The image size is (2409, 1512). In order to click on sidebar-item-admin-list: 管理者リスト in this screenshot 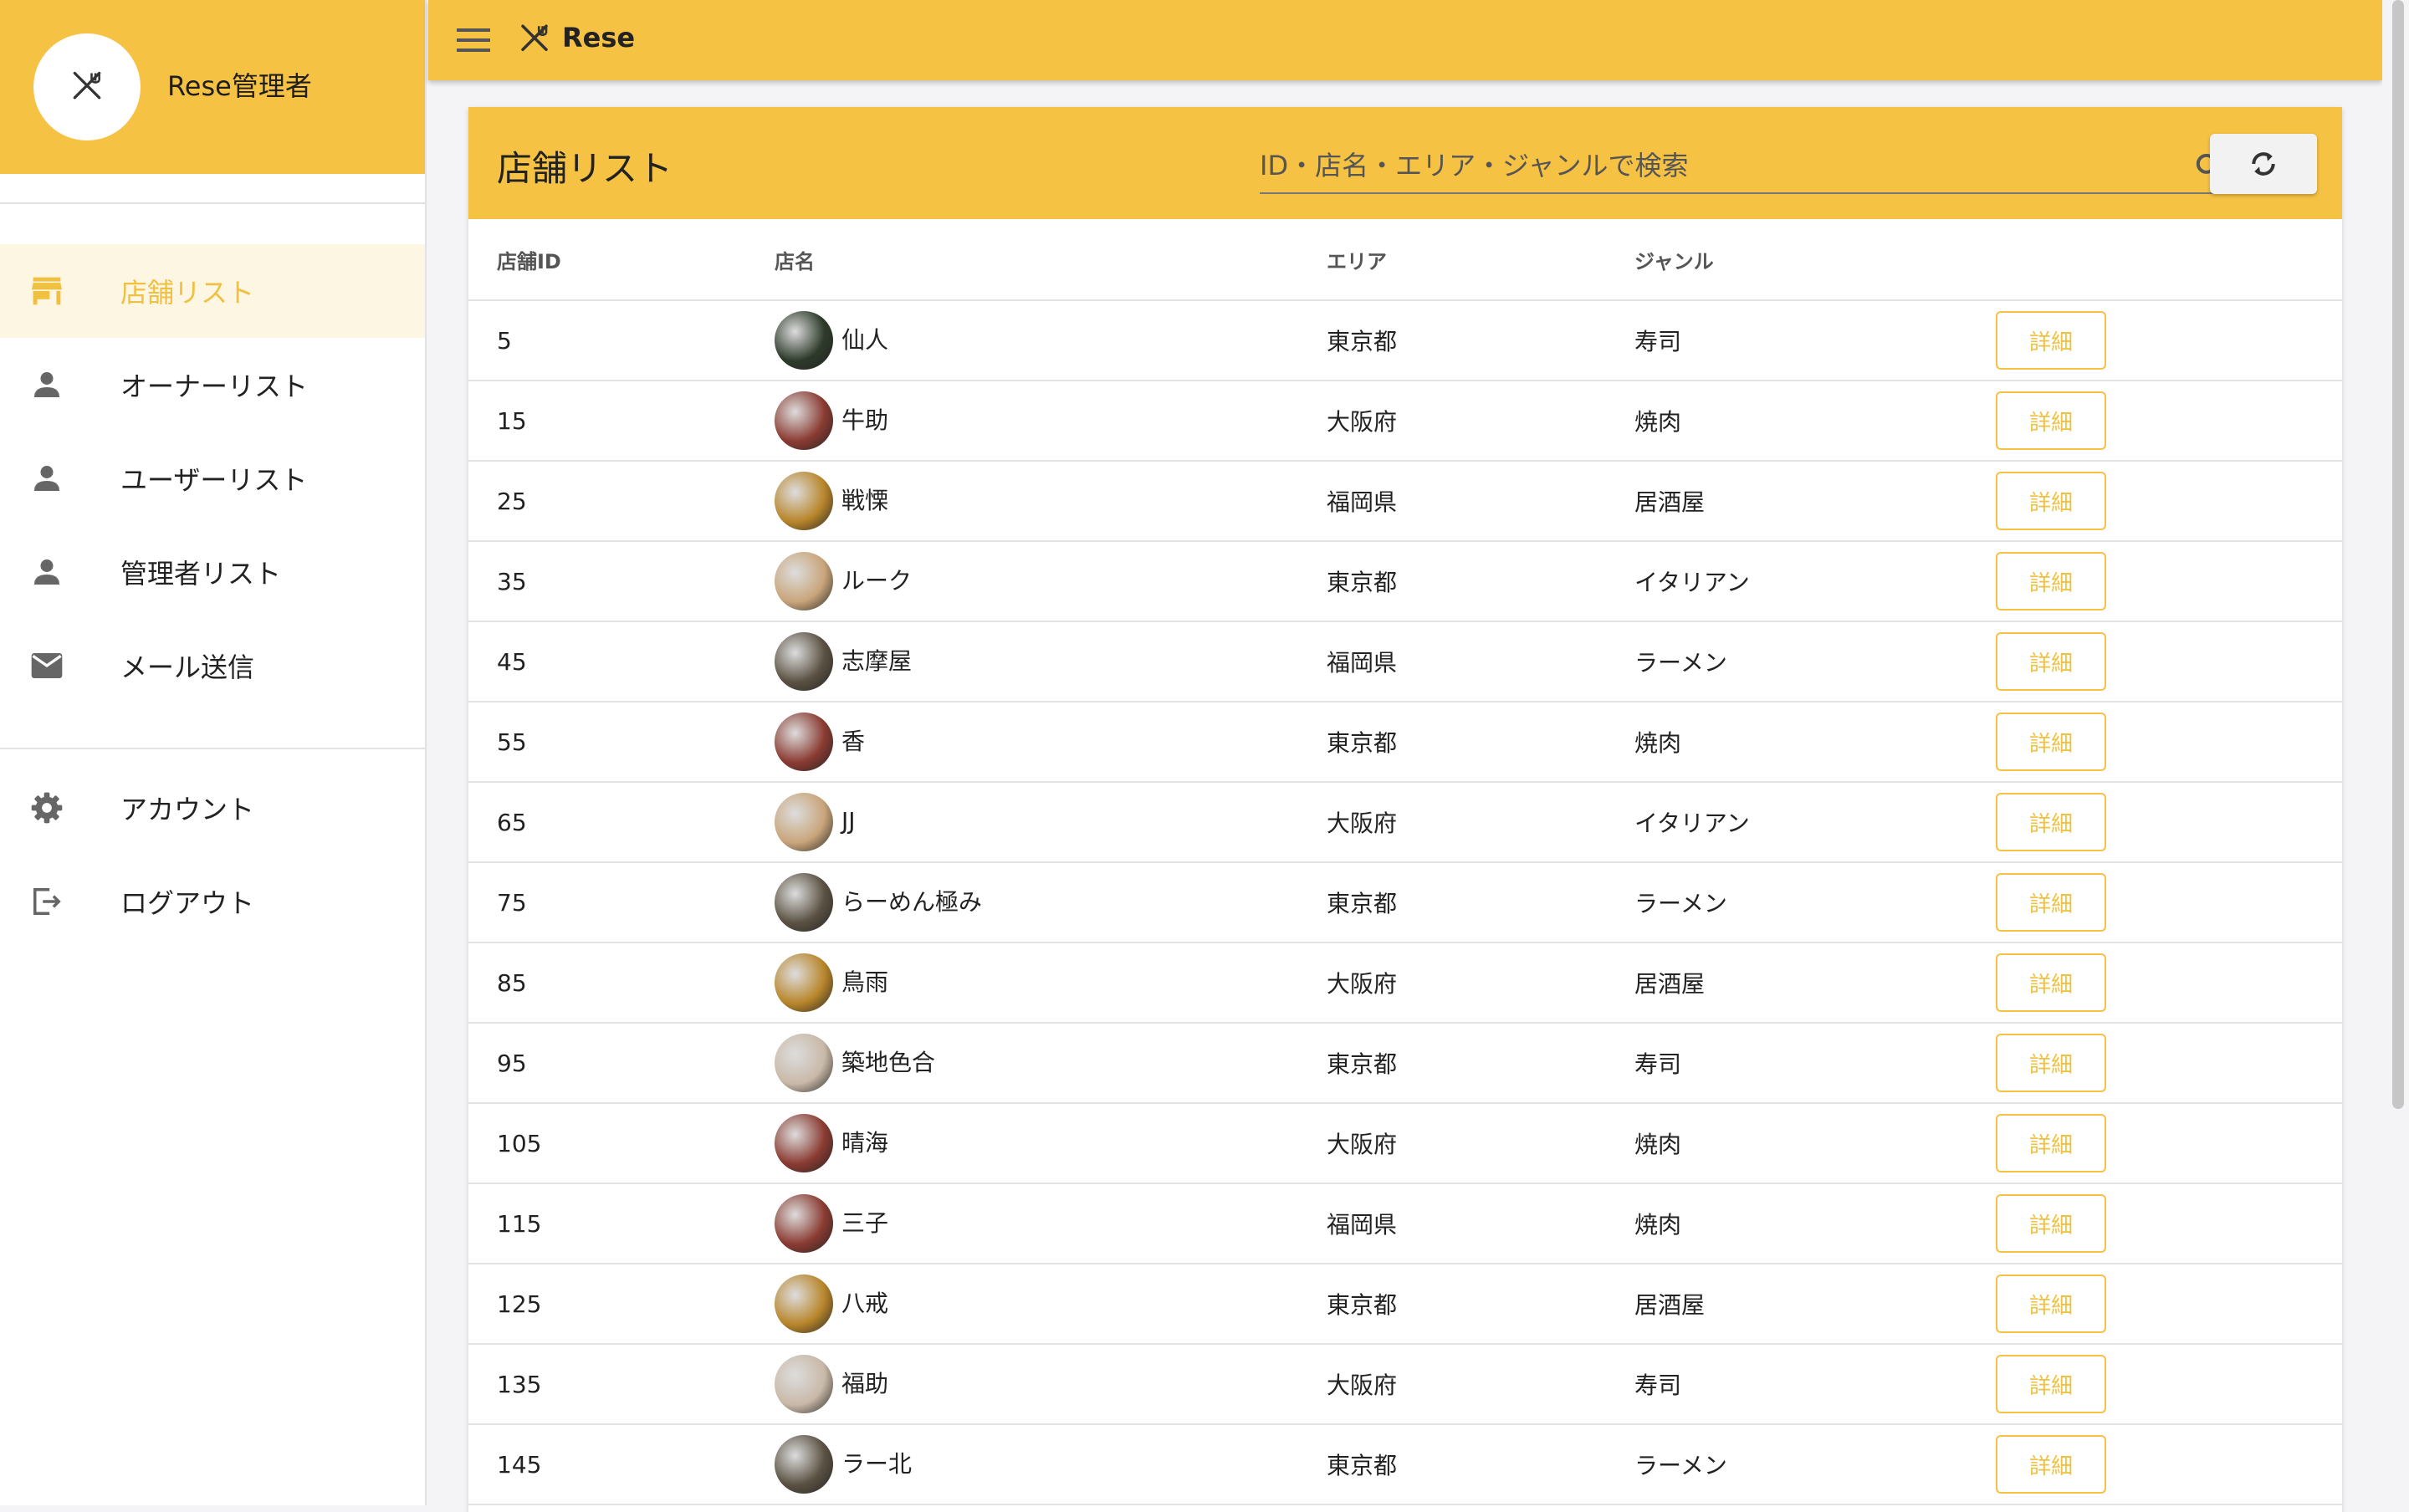, I will do `click(212, 572)`.